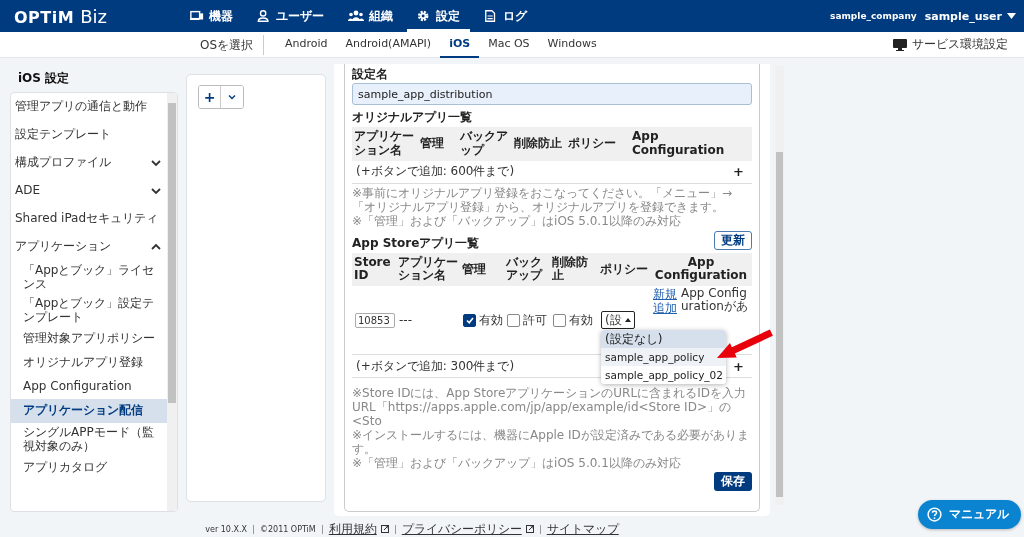 This screenshot has width=1024, height=537. What do you see at coordinates (264, 16) in the screenshot?
I see `user-icon` at bounding box center [264, 16].